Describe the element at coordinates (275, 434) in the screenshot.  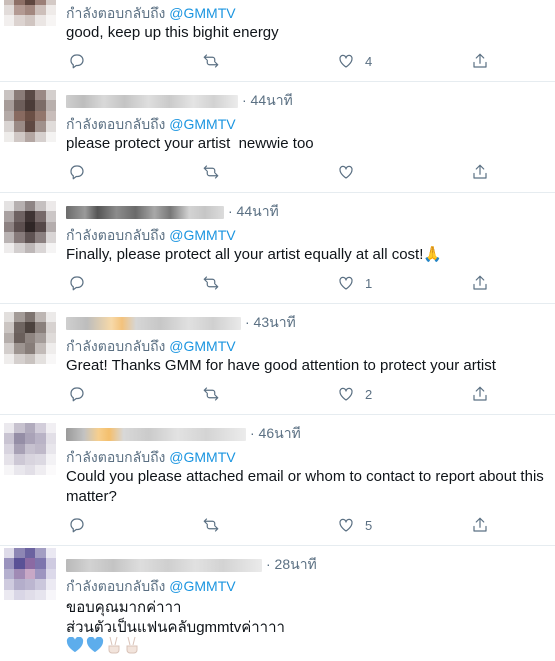
I see `timestamp: · 46นาที` at that location.